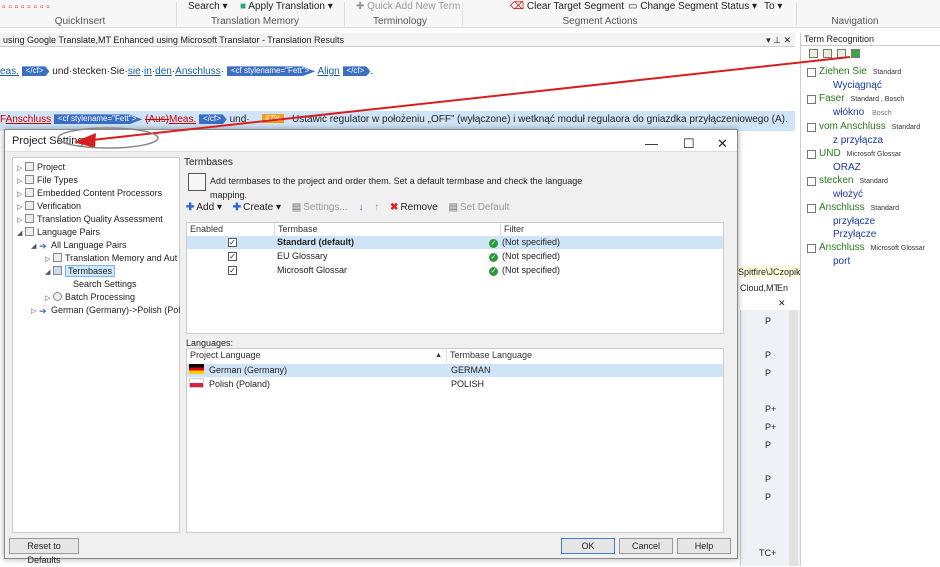 This screenshot has width=940, height=567. I want to click on term-target: Przyłącze, so click(873, 234).